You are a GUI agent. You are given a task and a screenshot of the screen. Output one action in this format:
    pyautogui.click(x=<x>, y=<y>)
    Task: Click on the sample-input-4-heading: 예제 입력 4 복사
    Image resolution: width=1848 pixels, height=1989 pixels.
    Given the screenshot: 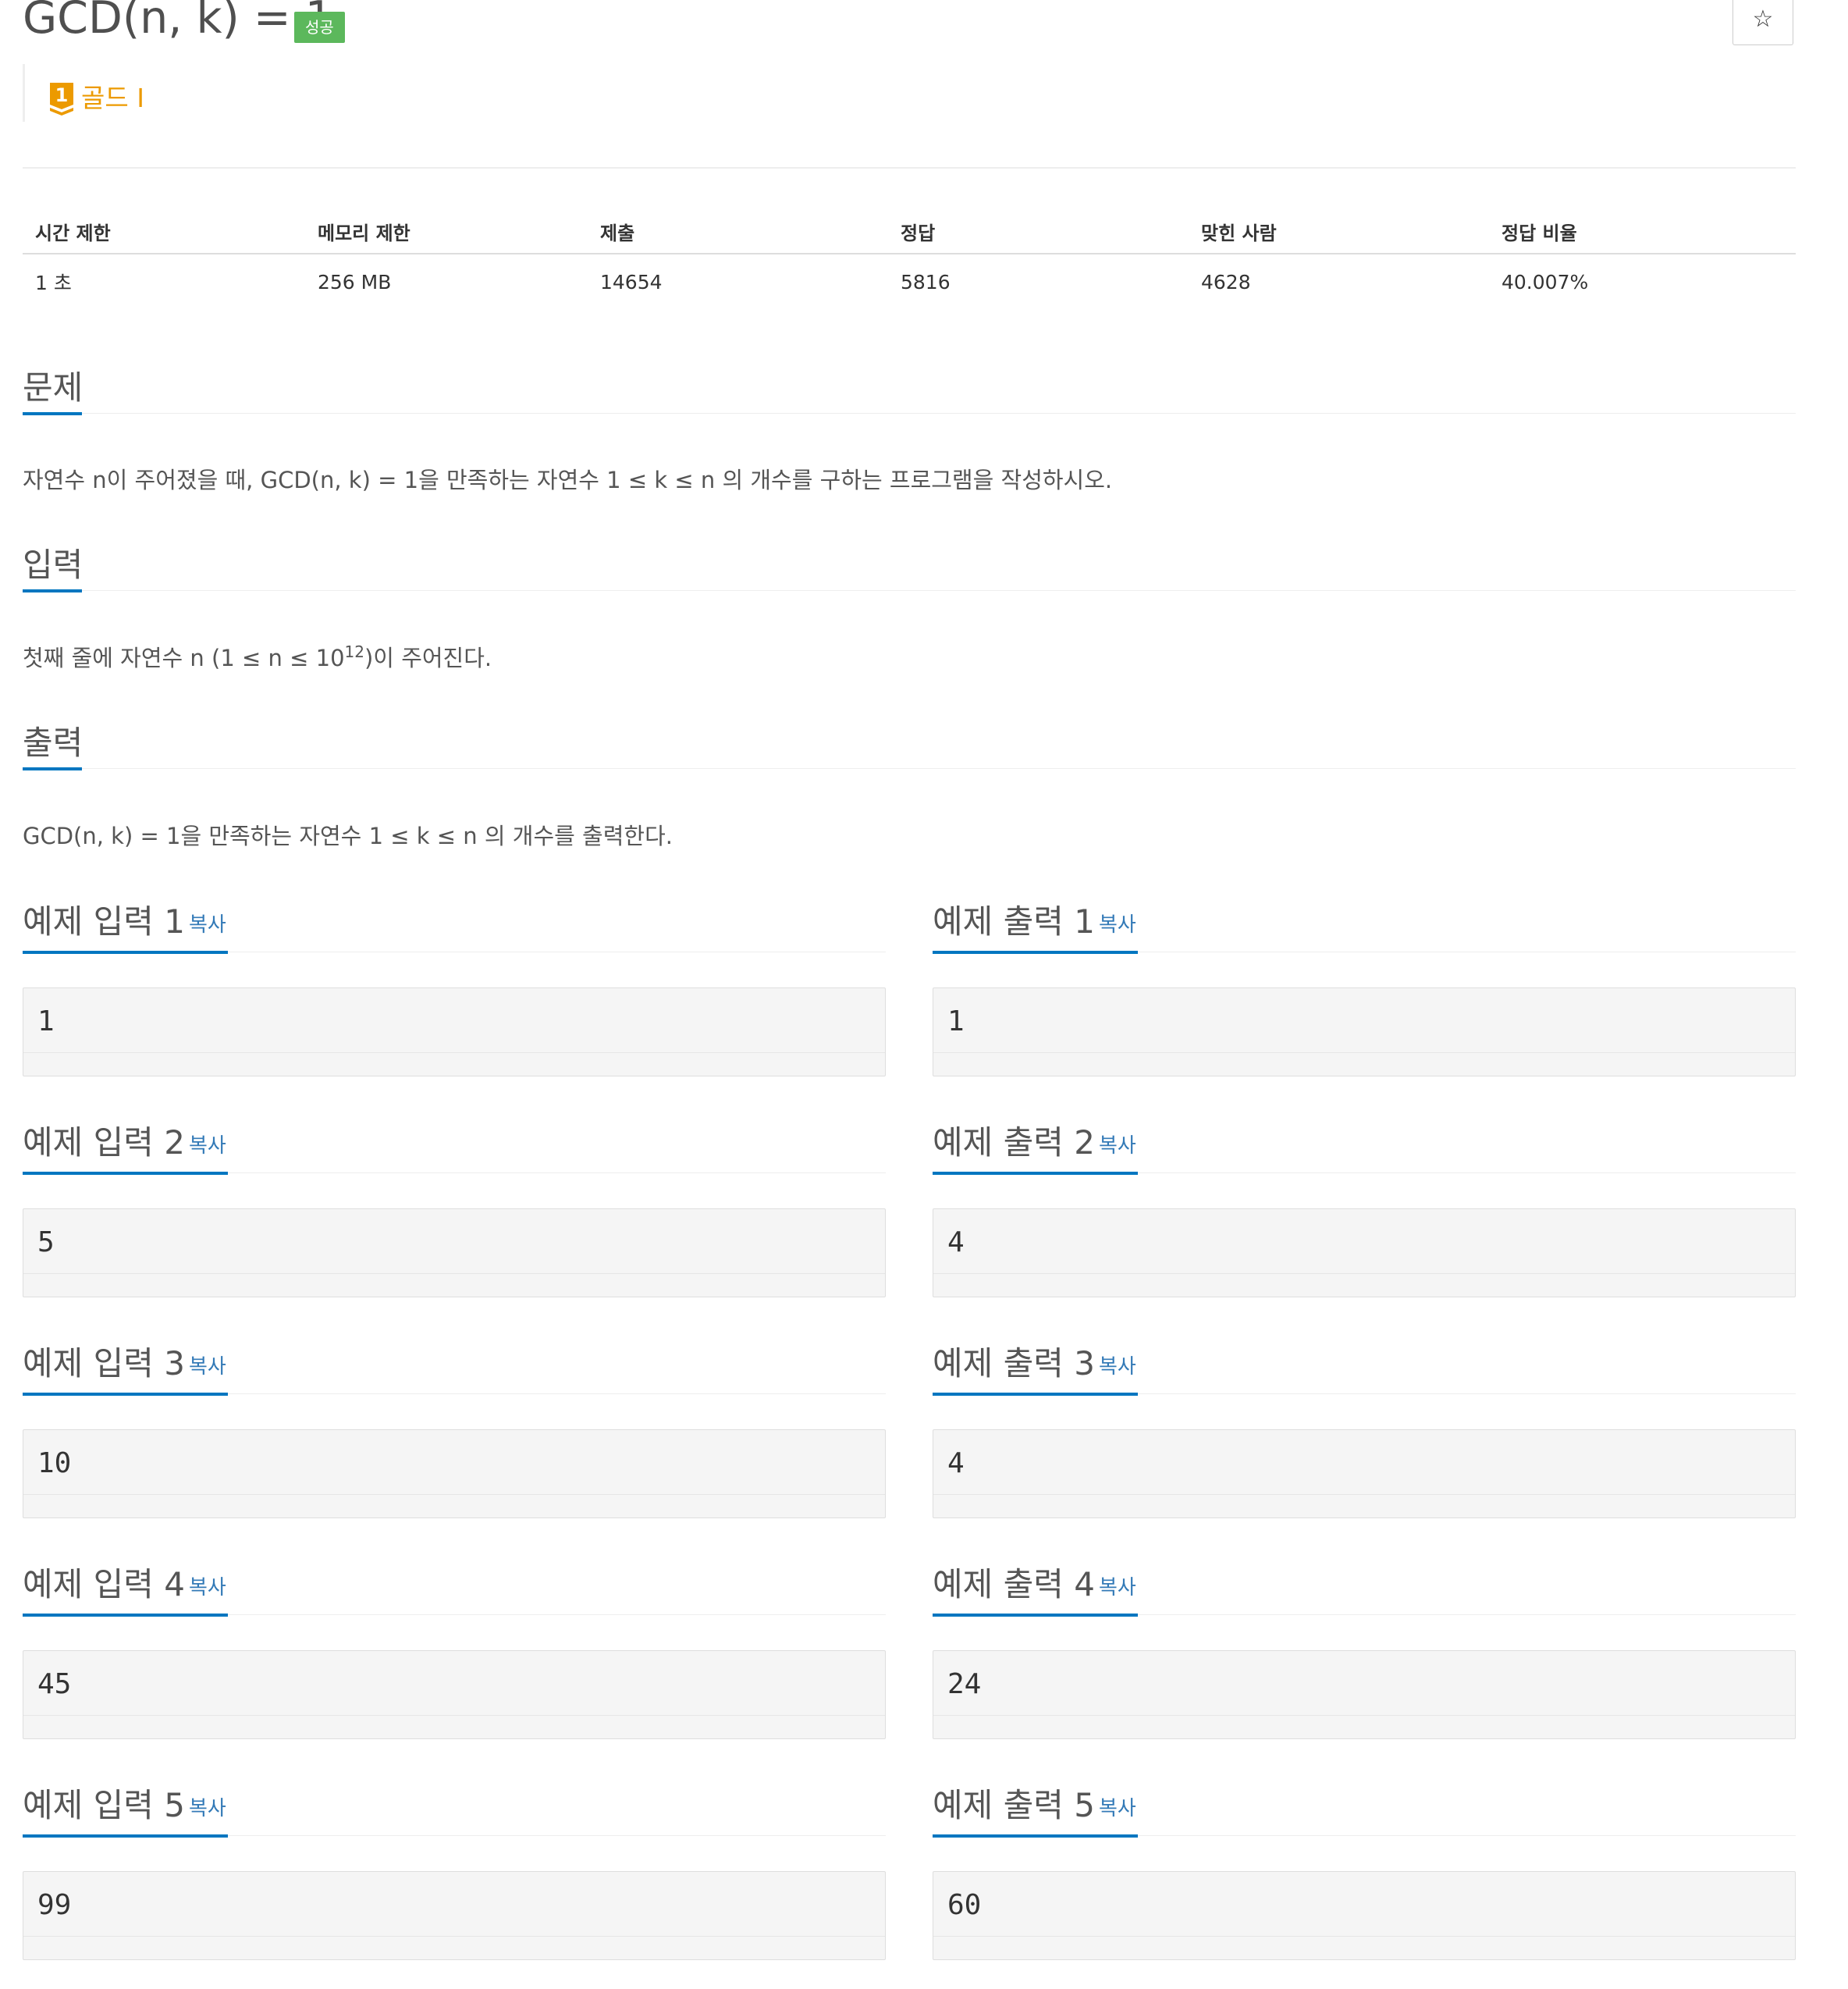 What is the action you would take?
    pyautogui.click(x=454, y=1588)
    